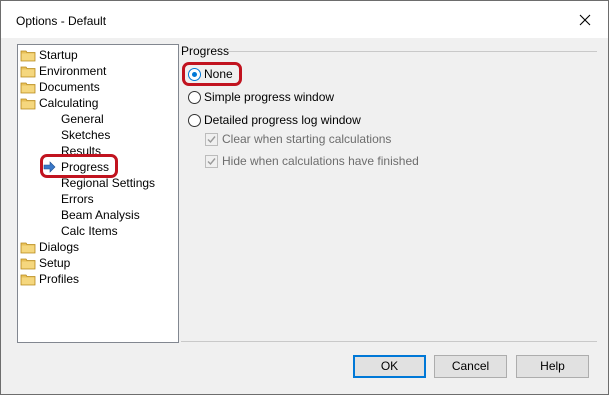 The height and width of the screenshot is (395, 609). I want to click on radio-simple-progress-window: Simple progress window, so click(261, 97).